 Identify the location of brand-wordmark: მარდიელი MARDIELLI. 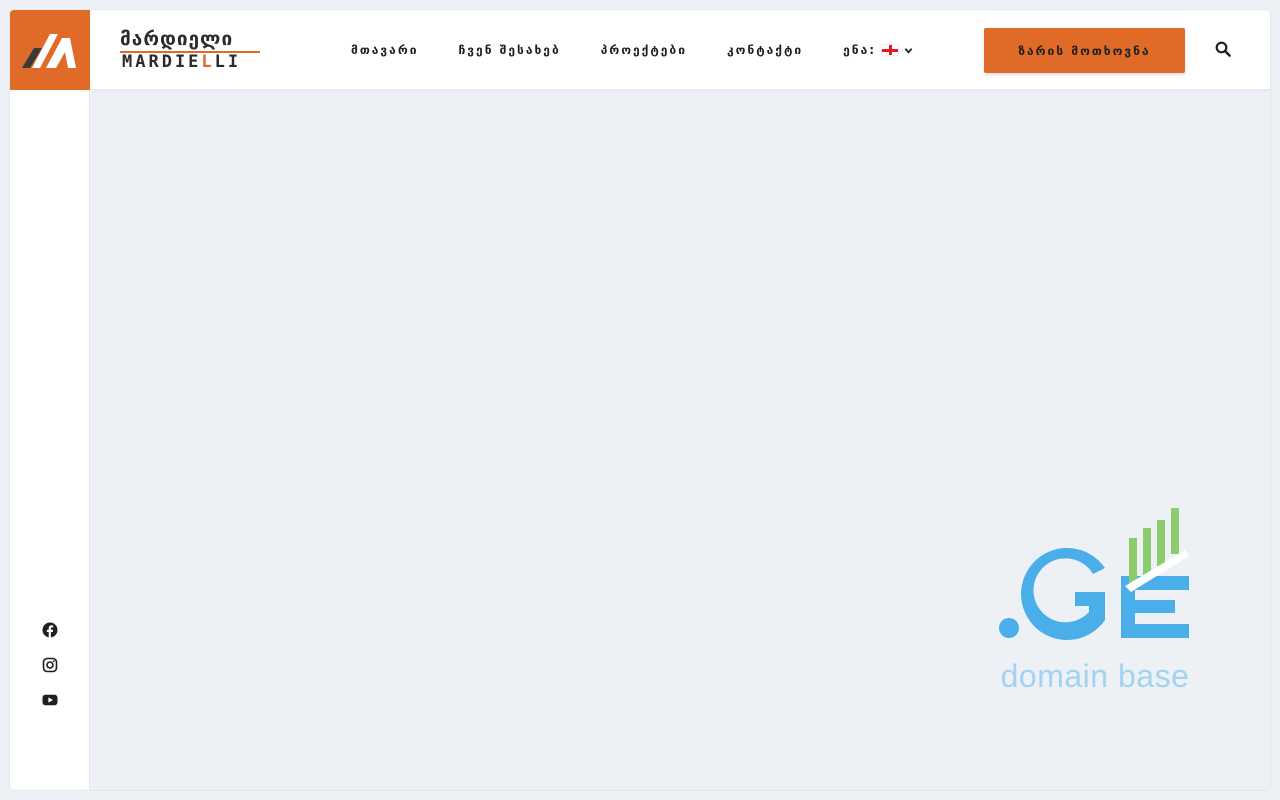
(191, 50).